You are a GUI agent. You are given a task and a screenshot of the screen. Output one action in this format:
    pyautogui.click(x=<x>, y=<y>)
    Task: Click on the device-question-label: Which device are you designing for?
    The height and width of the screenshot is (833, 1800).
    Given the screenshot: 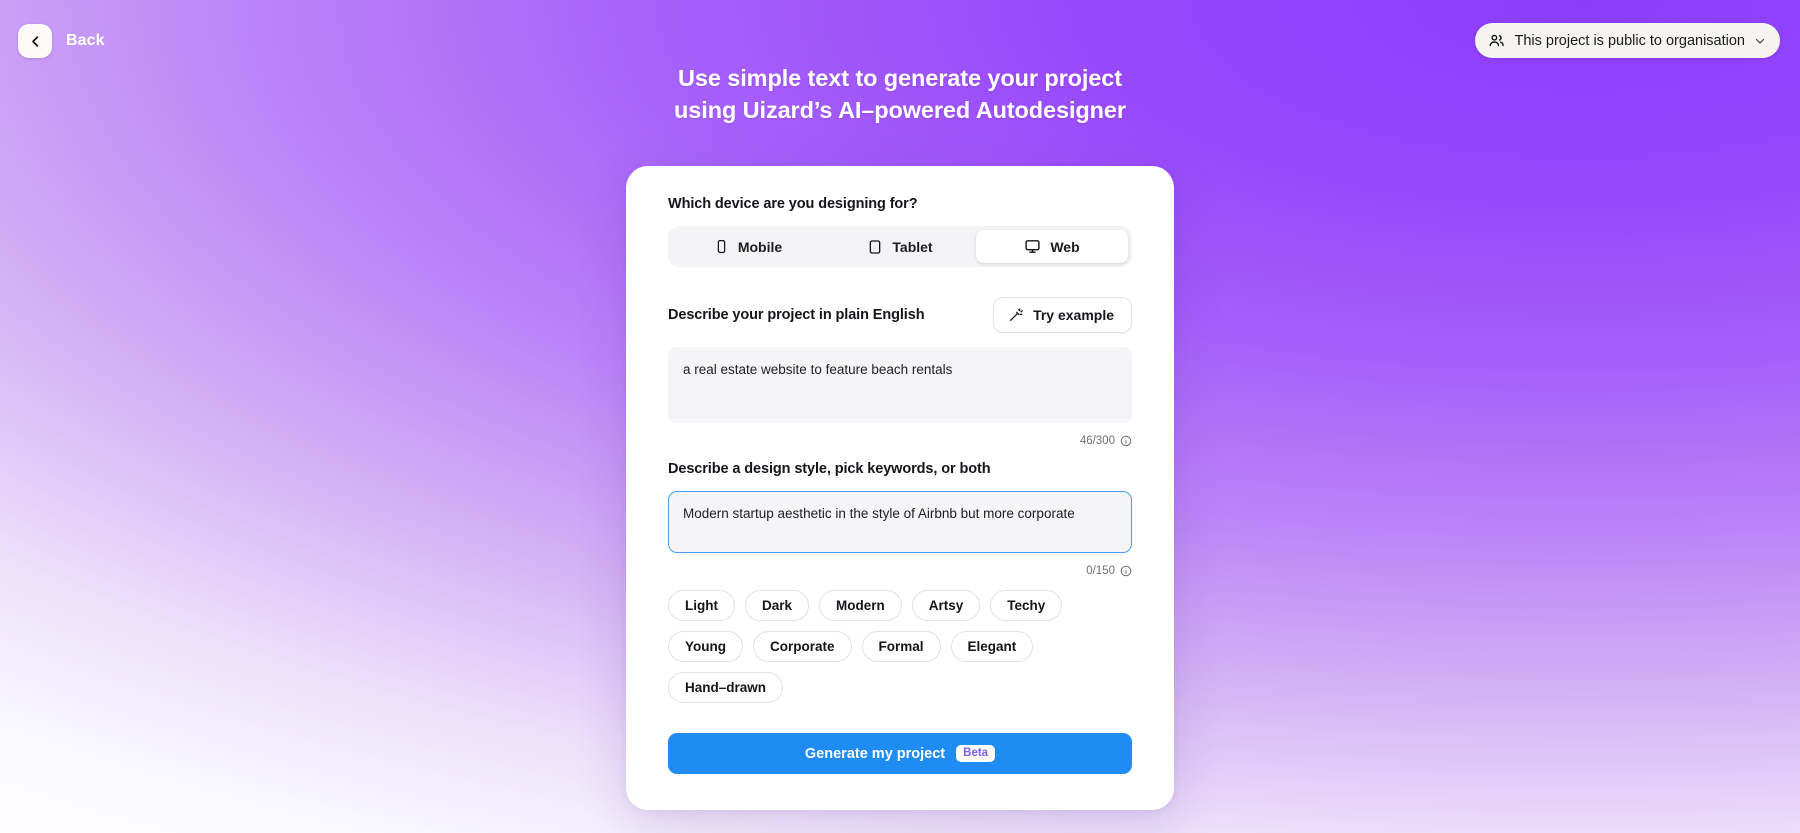 What is the action you would take?
    pyautogui.click(x=793, y=204)
    